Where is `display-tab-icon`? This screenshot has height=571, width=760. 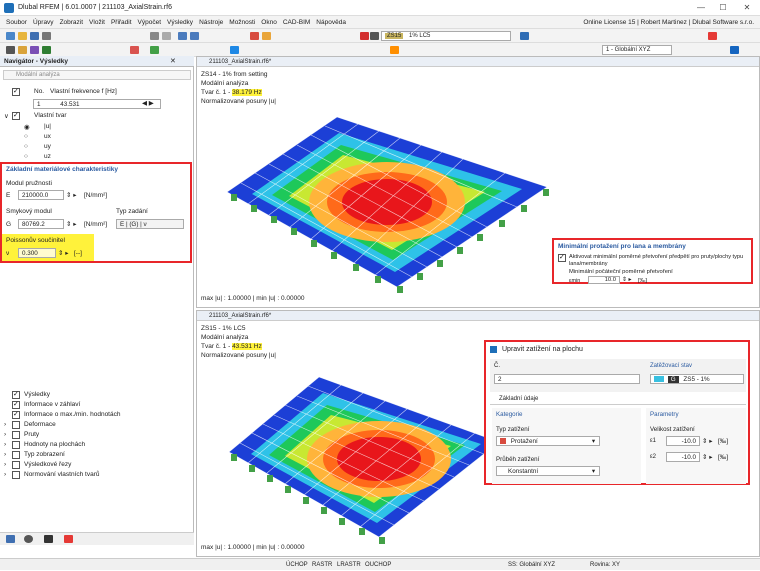 display-tab-icon is located at coordinates (28, 539).